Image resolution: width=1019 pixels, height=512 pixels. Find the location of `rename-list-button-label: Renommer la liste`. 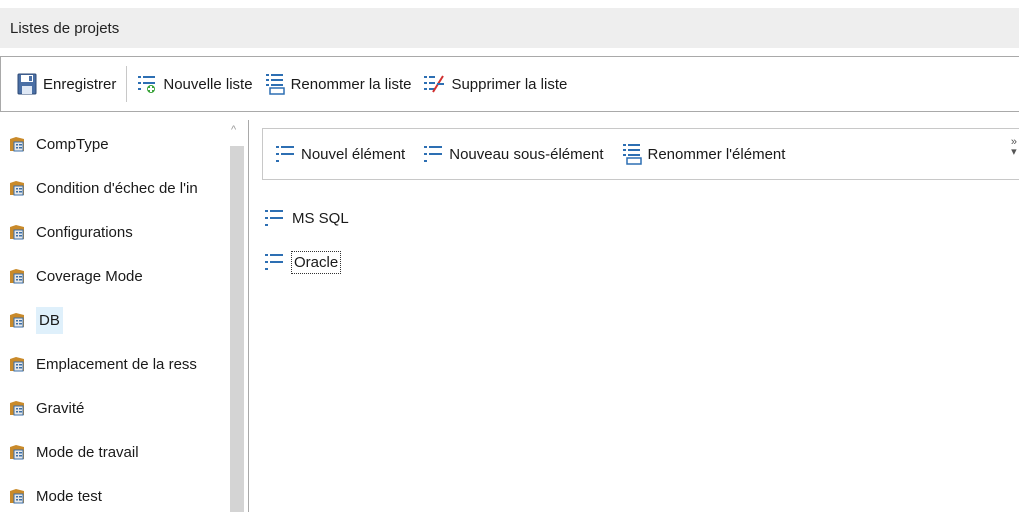

rename-list-button-label: Renommer la liste is located at coordinates (351, 84).